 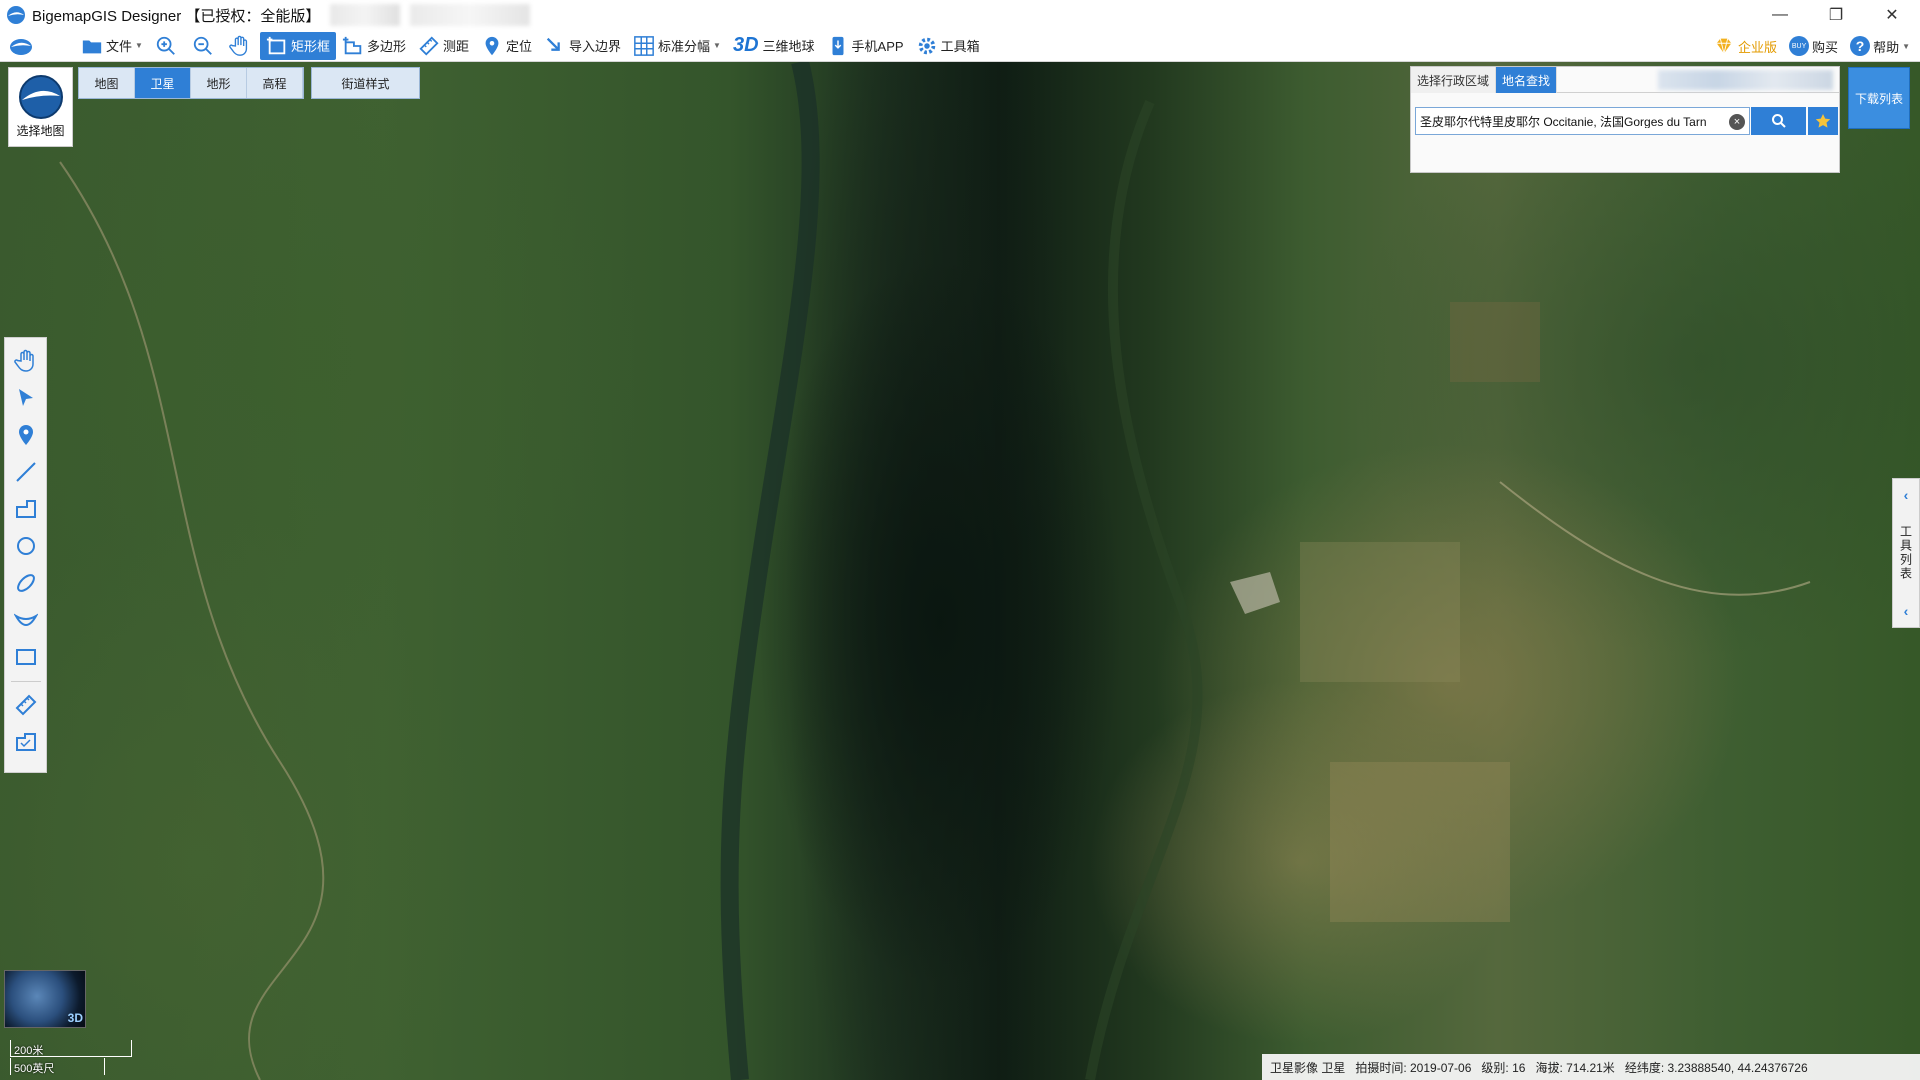 I want to click on mobile-app-button: 手机APP, so click(x=865, y=46).